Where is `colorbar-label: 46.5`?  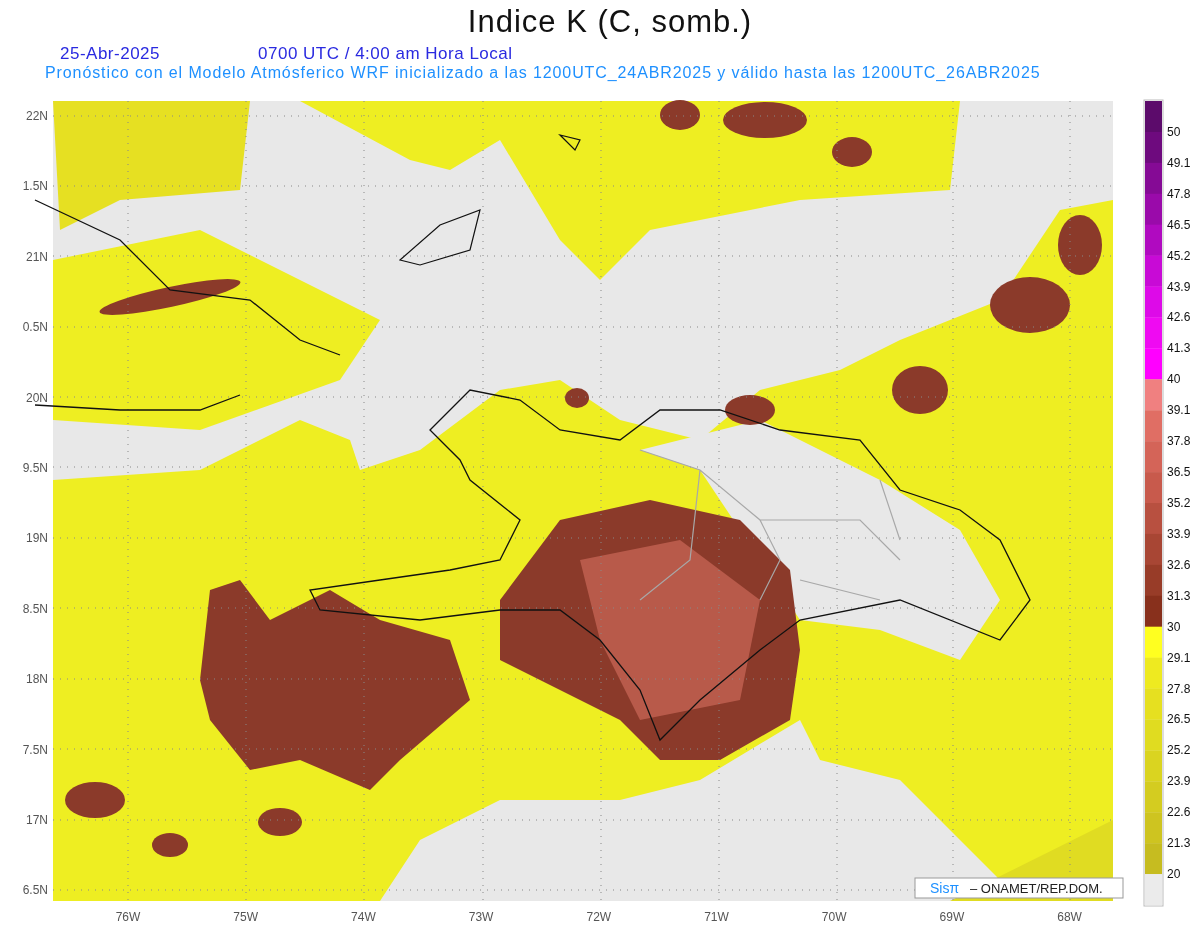
colorbar-label: 46.5 is located at coordinates (1179, 224).